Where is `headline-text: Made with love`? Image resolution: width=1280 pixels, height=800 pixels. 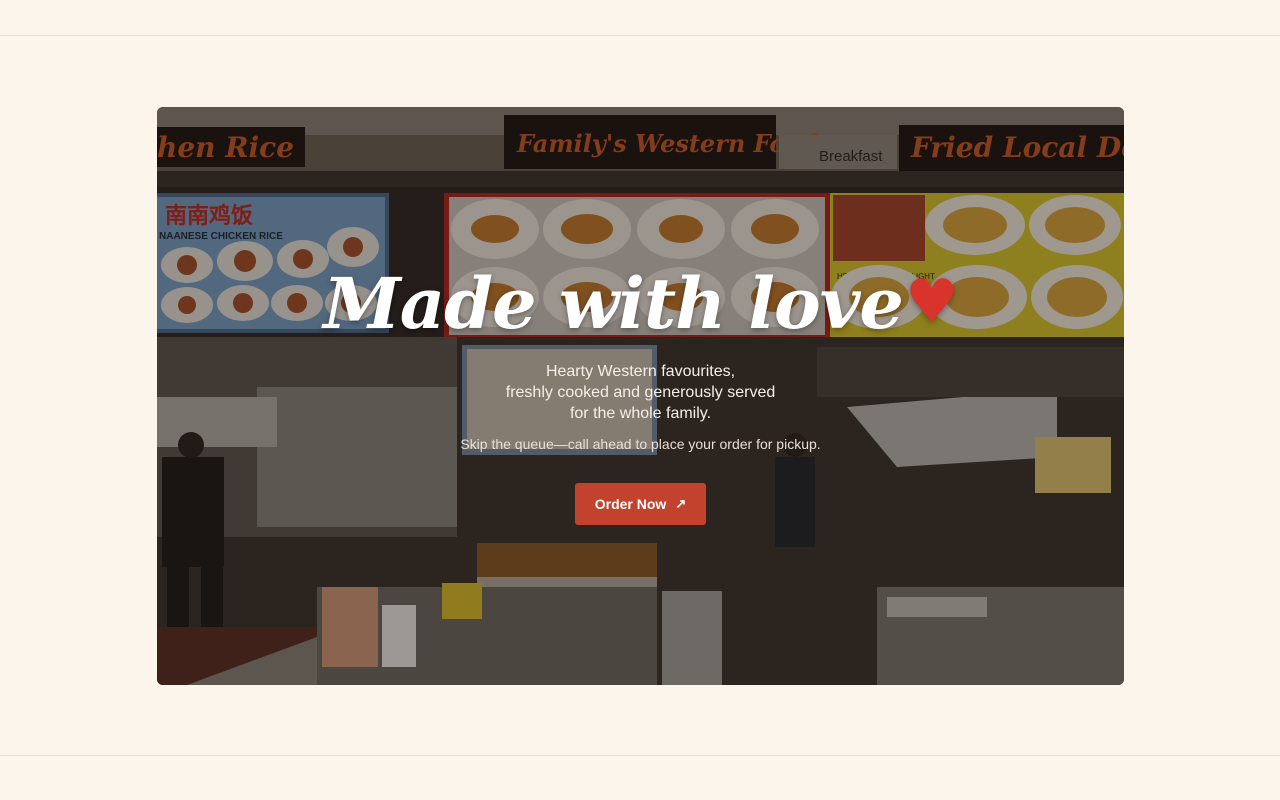 headline-text: Made with love is located at coordinates (613, 303).